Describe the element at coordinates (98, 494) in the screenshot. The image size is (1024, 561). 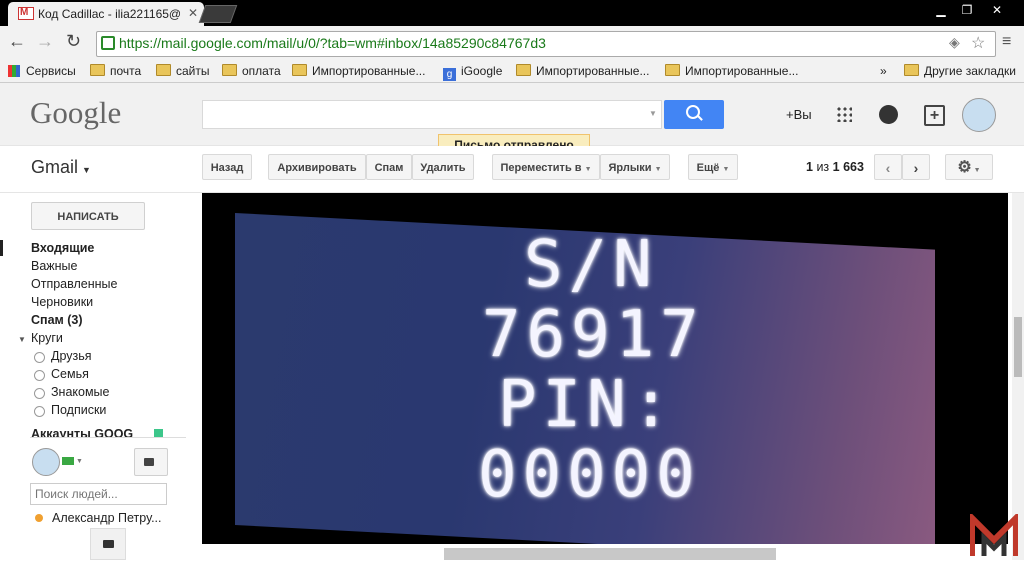
I see `people-search-input` at that location.